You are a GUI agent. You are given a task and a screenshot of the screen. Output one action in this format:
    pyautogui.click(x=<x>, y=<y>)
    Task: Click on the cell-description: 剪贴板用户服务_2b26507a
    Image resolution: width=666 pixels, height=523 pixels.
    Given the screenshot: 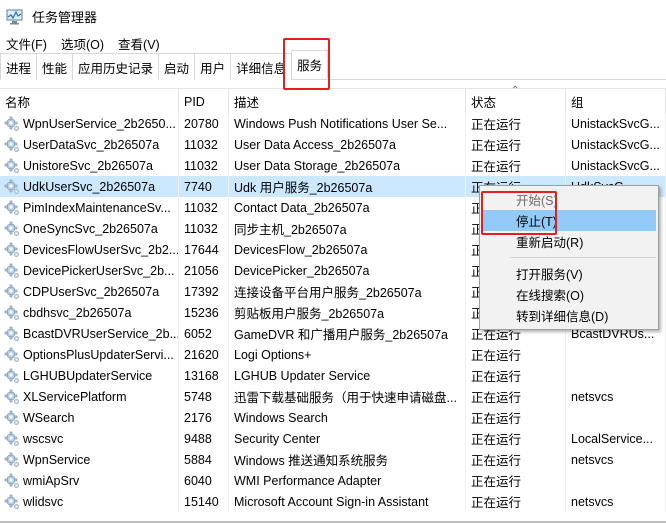 What is the action you would take?
    pyautogui.click(x=347, y=312)
    